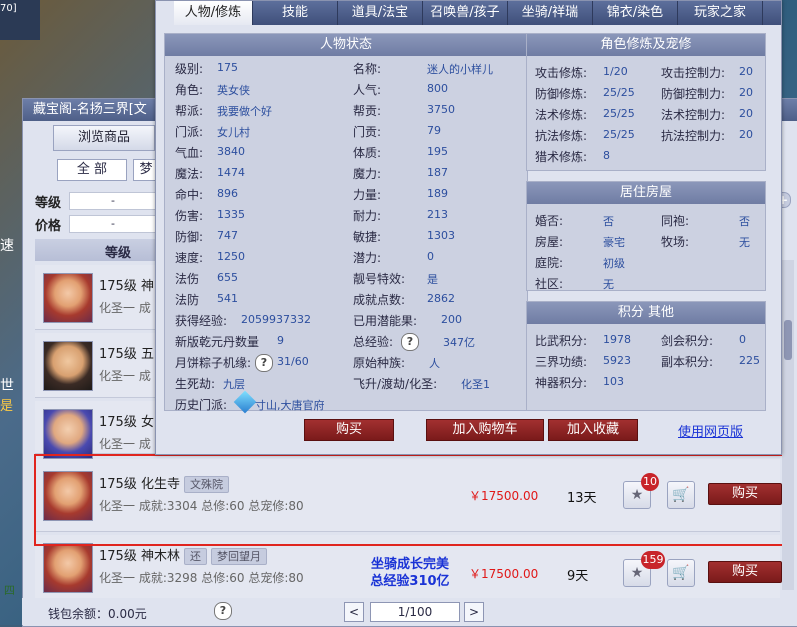 This screenshot has width=797, height=627. I want to click on item-sub: 化圣一 成就:3298 总修:60 总宠修:80, so click(201, 578).